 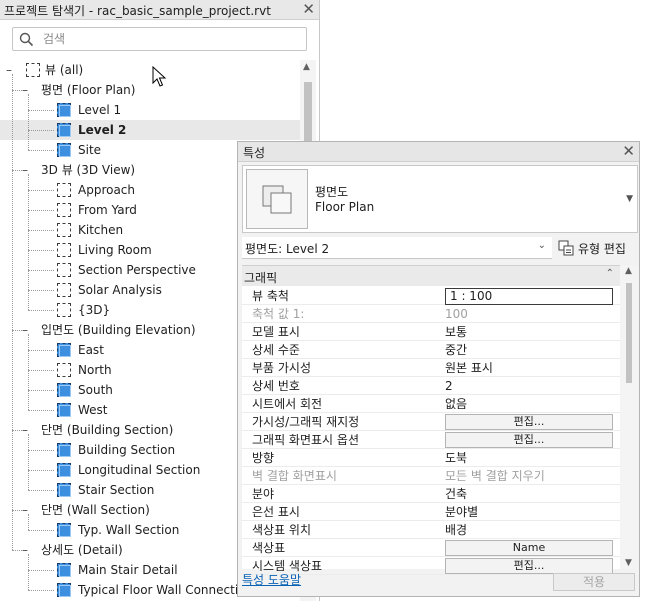 What do you see at coordinates (261, 278) in the screenshot?
I see `group-header-label: 그래픽` at bounding box center [261, 278].